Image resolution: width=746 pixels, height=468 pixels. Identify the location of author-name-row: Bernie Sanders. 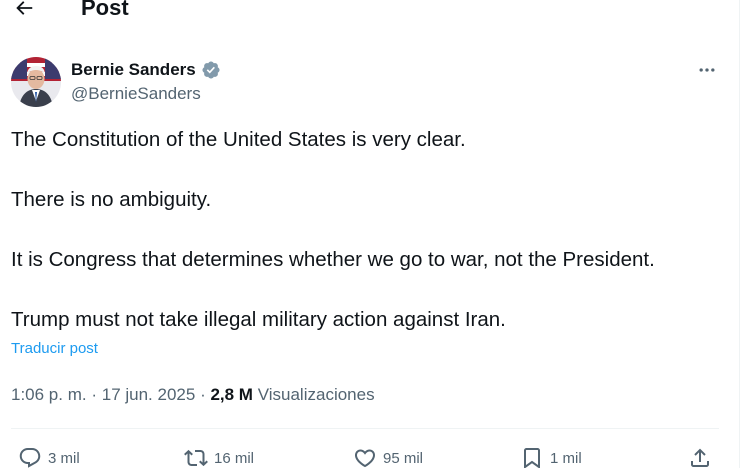
(146, 70).